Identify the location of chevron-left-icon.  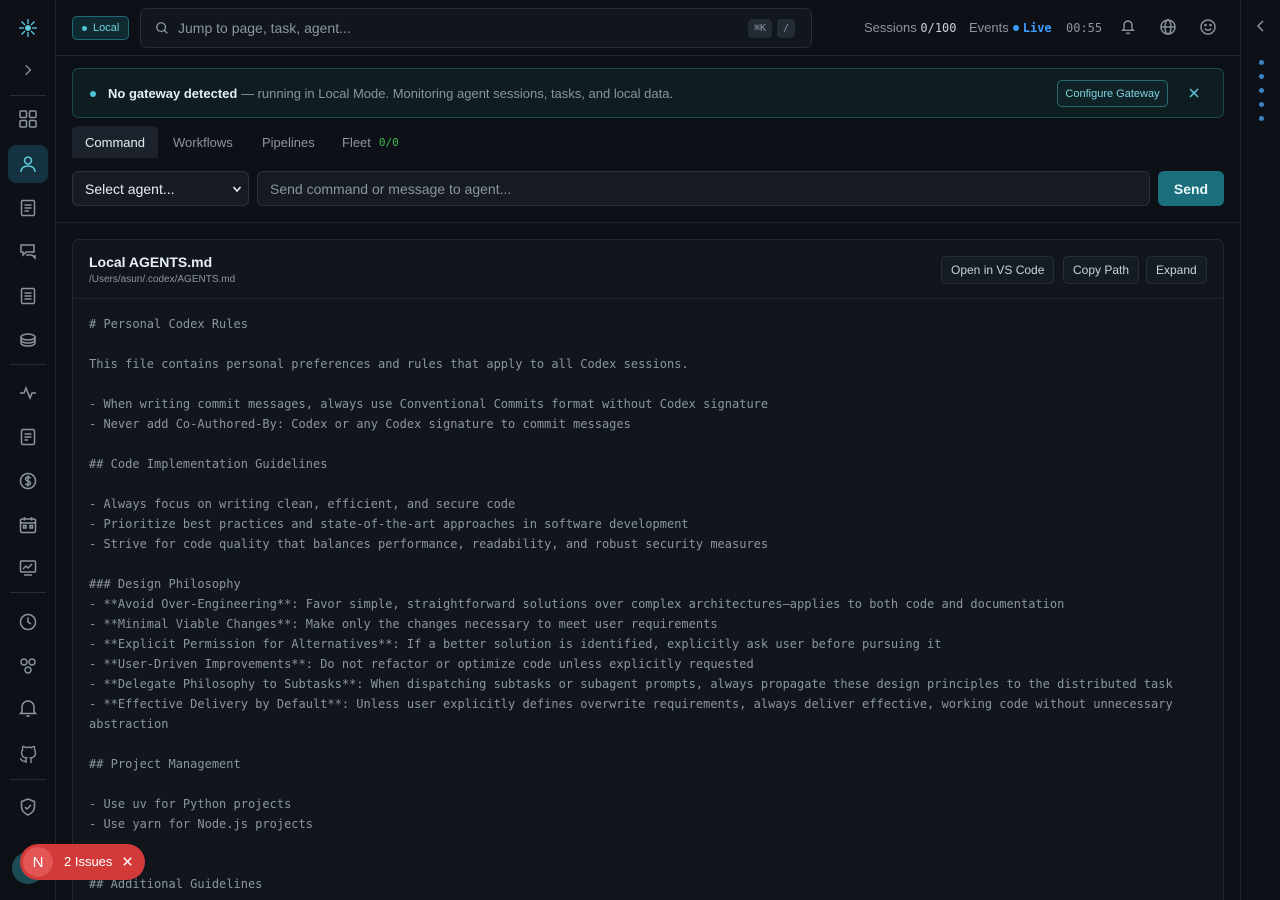
(1261, 26).